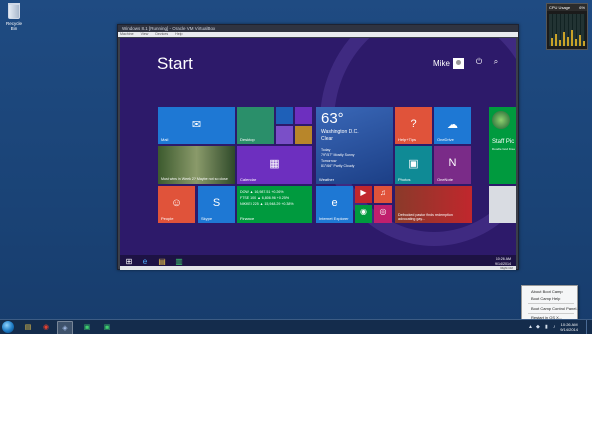 The height and width of the screenshot is (444, 592). Describe the element at coordinates (8, 327) in the screenshot. I see `start-button` at that location.